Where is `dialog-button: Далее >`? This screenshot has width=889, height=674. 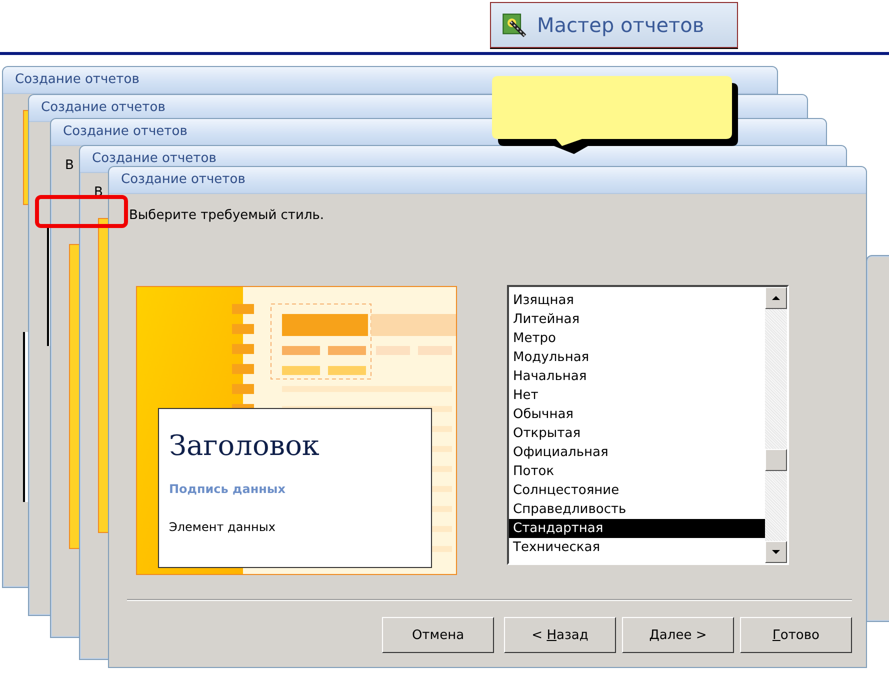 dialog-button: Далее > is located at coordinates (678, 635).